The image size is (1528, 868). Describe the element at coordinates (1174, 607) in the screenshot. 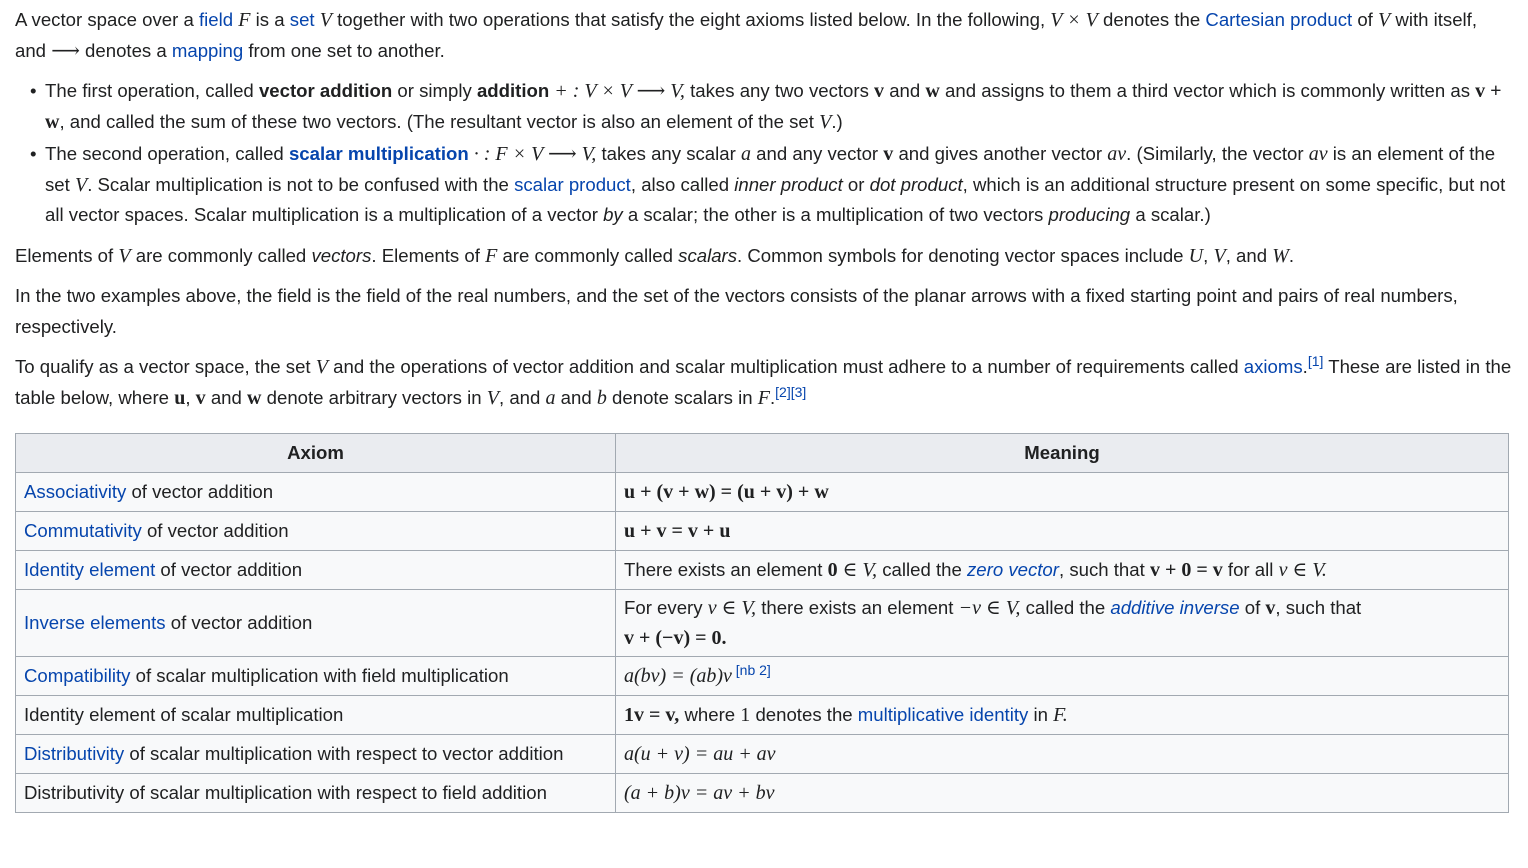

I see `additive-inverse-link: additive inverse` at that location.